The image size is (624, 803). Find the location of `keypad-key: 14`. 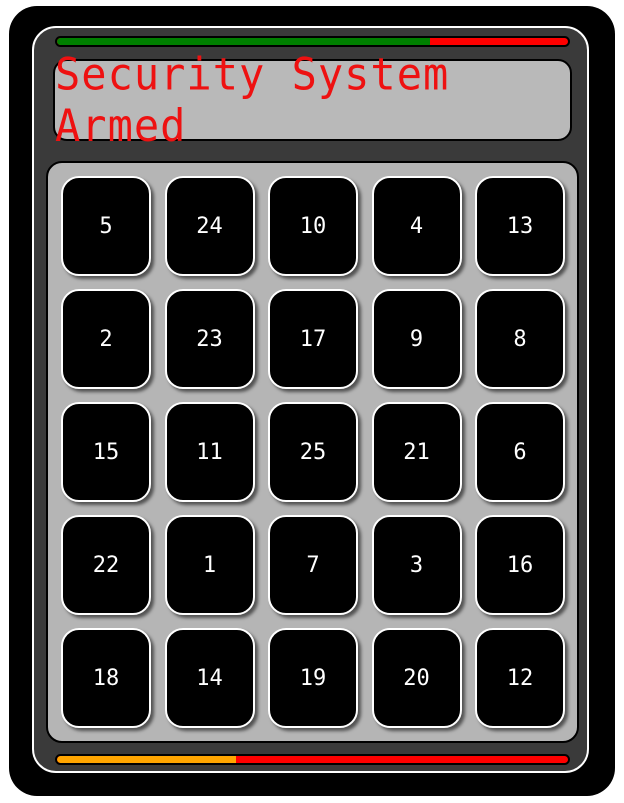

keypad-key: 14 is located at coordinates (209, 678).